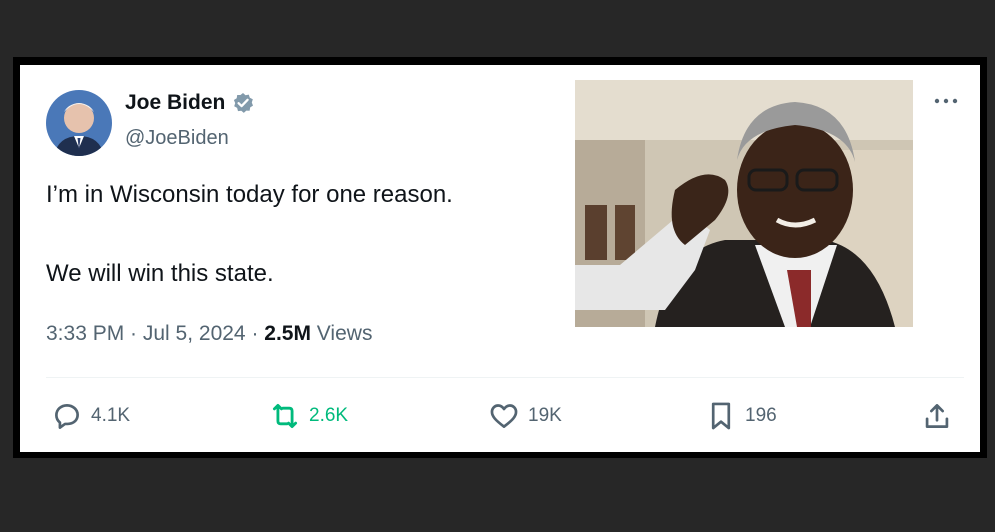 Image resolution: width=995 pixels, height=532 pixels. What do you see at coordinates (505, 377) in the screenshot?
I see `divider` at bounding box center [505, 377].